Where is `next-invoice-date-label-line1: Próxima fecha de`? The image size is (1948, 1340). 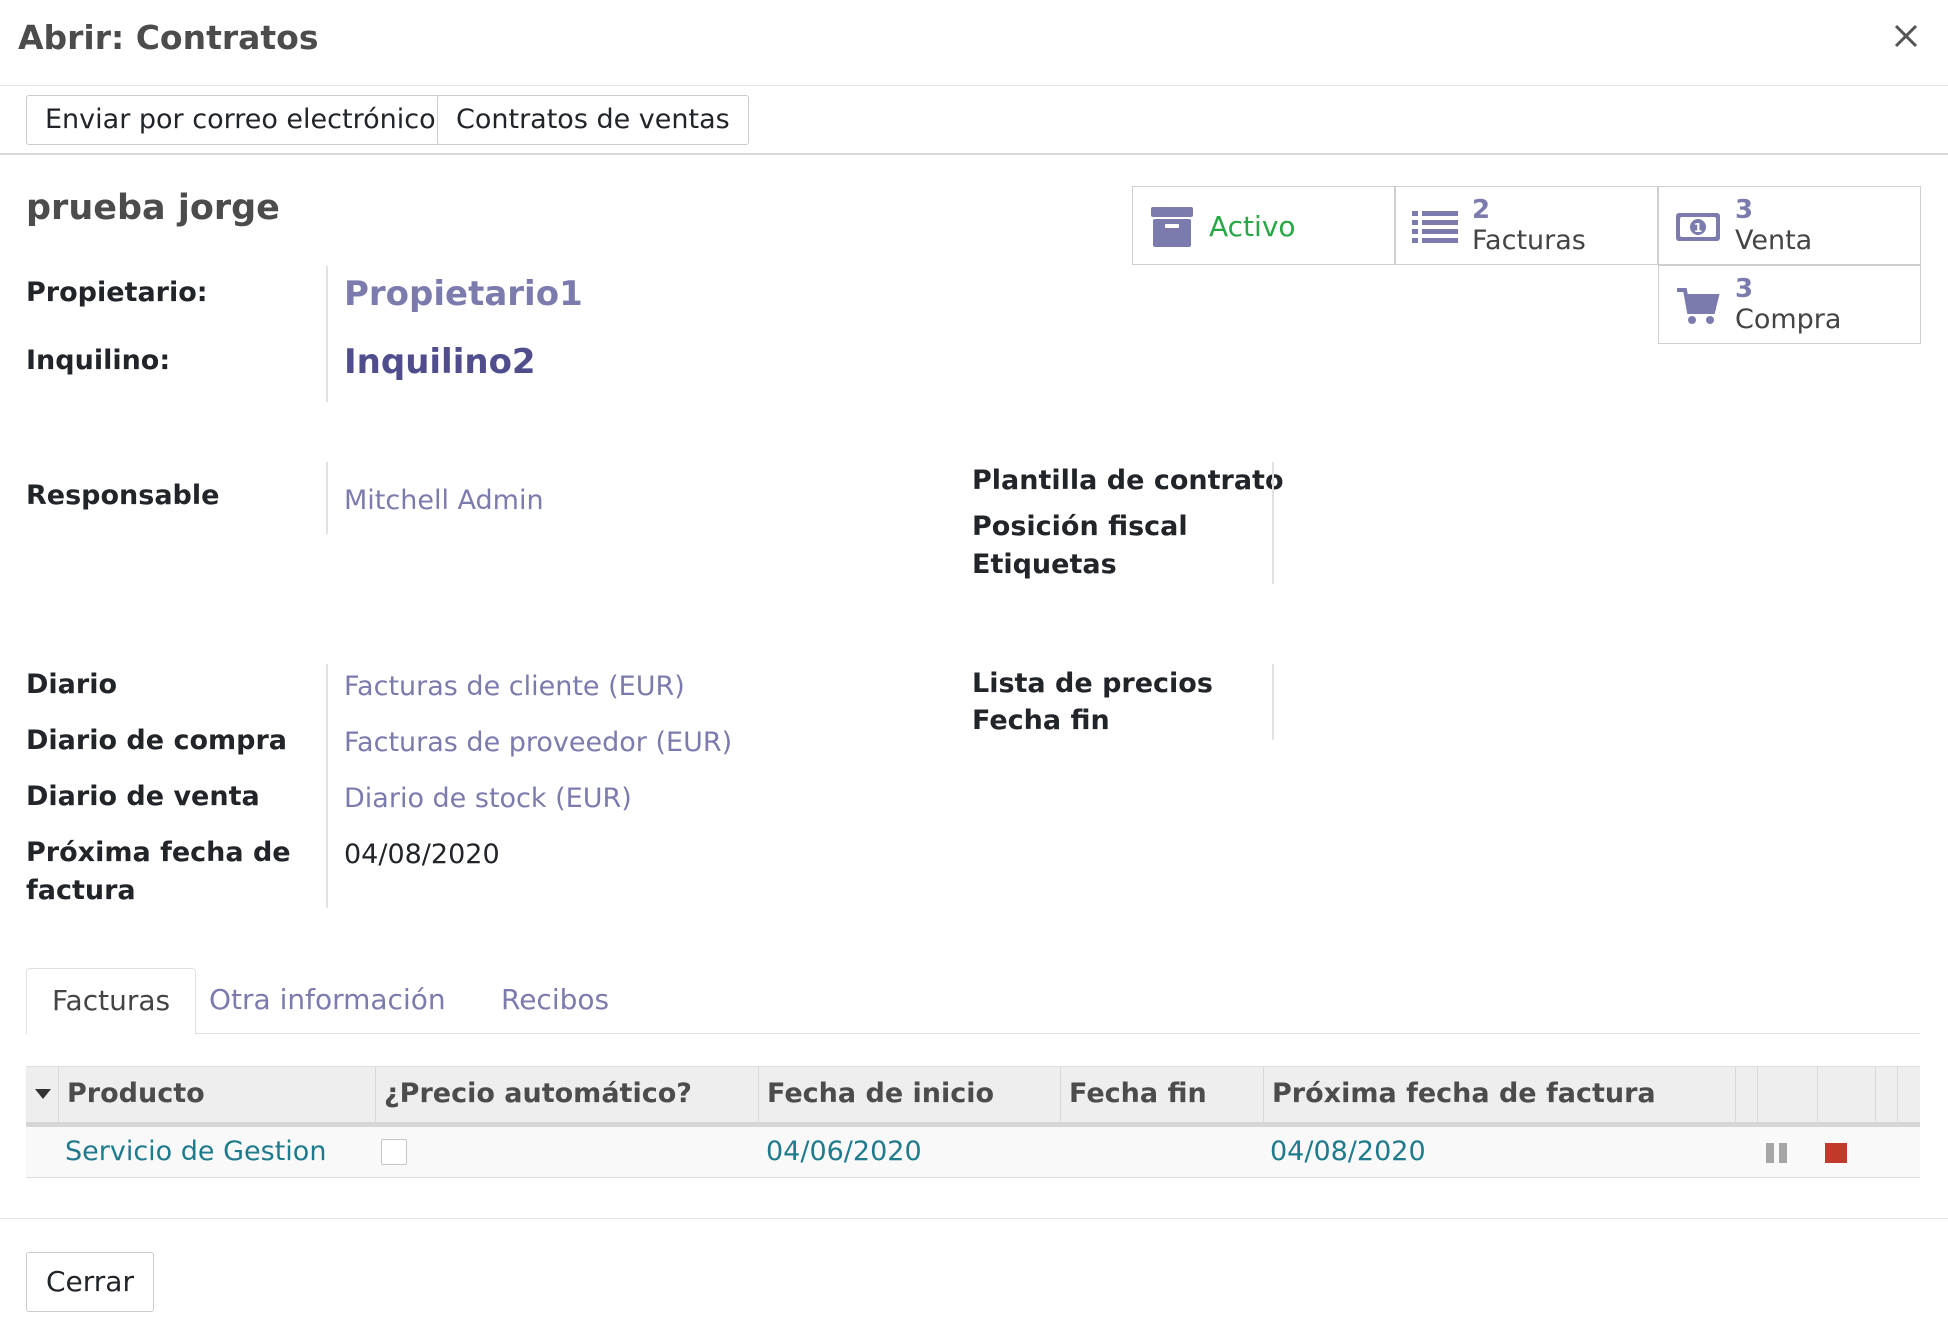 next-invoice-date-label-line1: Próxima fecha de is located at coordinates (158, 852).